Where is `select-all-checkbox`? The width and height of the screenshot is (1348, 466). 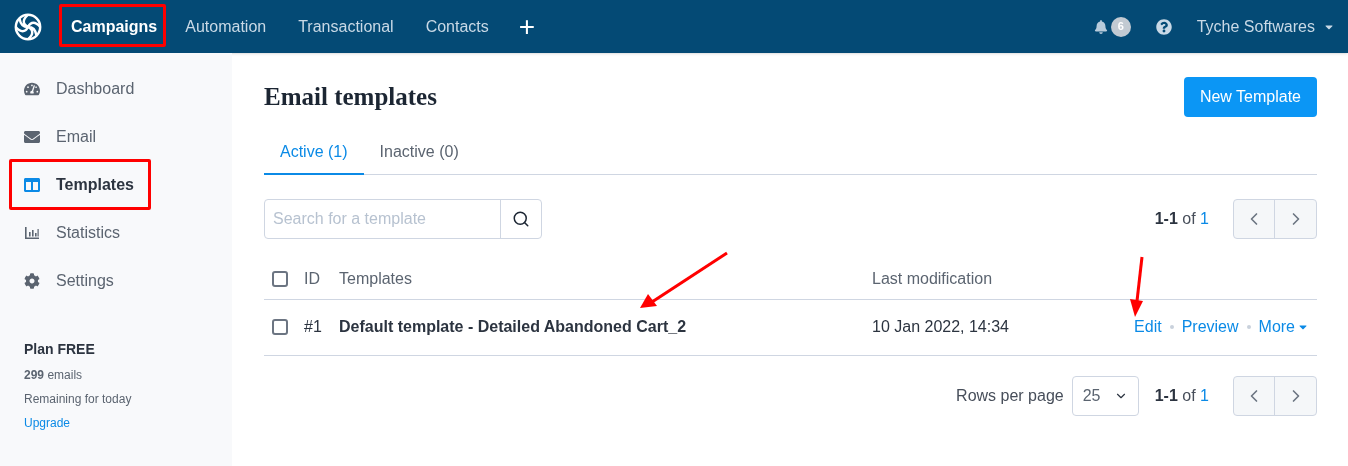
select-all-checkbox is located at coordinates (280, 278).